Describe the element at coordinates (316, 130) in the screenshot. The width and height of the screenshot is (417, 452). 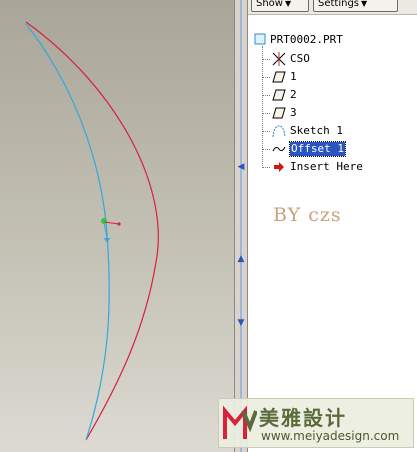
I see `tree-item-label: Sketch 1` at that location.